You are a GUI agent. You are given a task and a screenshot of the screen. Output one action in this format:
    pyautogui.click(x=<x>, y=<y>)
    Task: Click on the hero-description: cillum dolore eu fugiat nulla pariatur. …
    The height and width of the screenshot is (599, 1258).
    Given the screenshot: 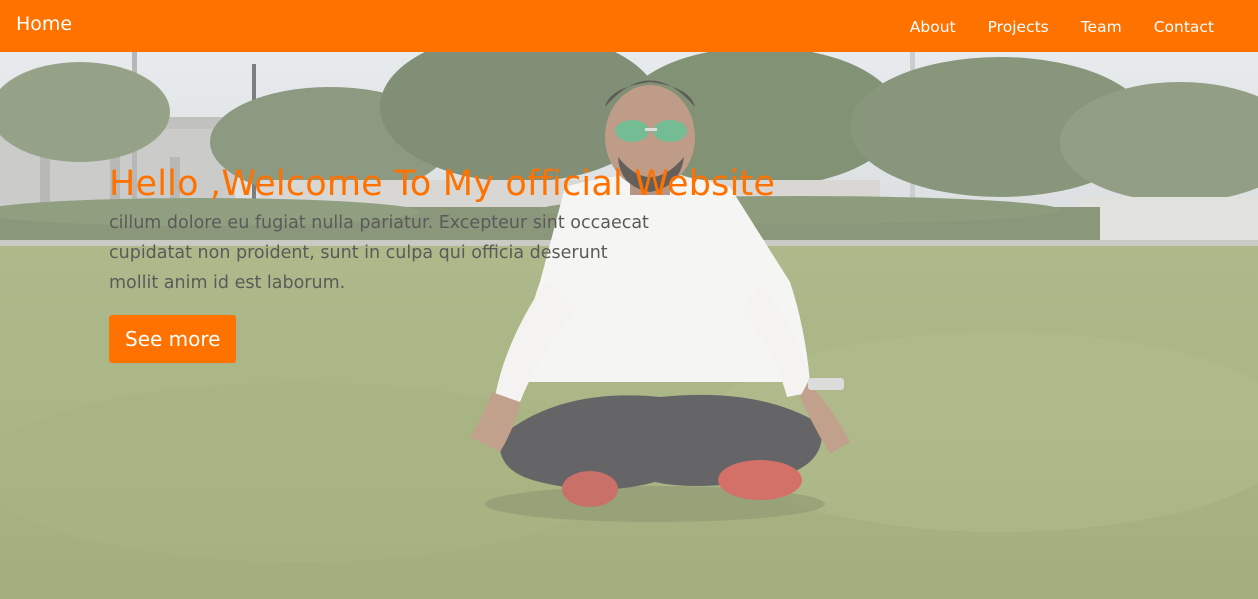 What is the action you would take?
    pyautogui.click(x=379, y=253)
    